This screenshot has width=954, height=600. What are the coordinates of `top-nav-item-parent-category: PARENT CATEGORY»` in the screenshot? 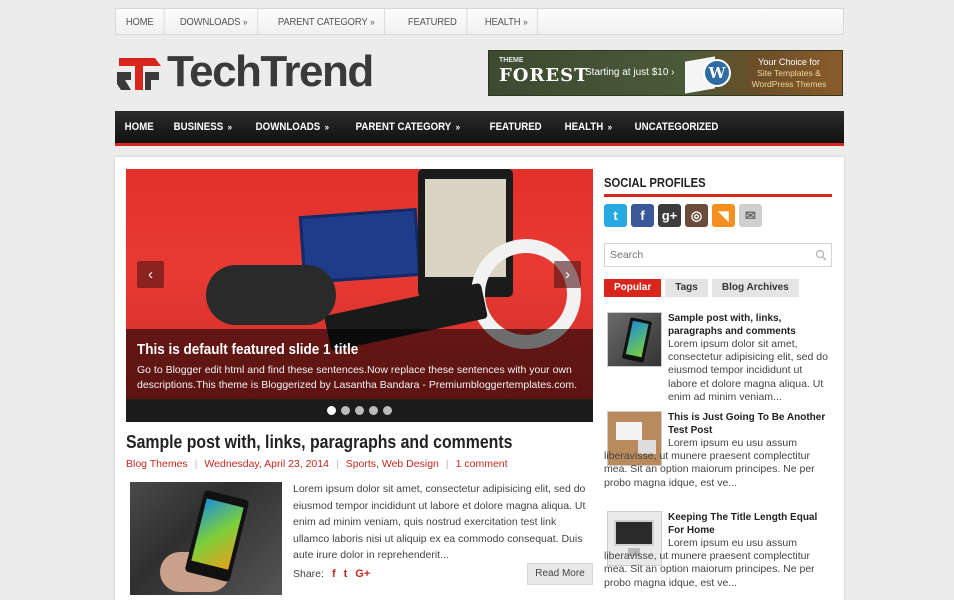 It's located at (326, 21).